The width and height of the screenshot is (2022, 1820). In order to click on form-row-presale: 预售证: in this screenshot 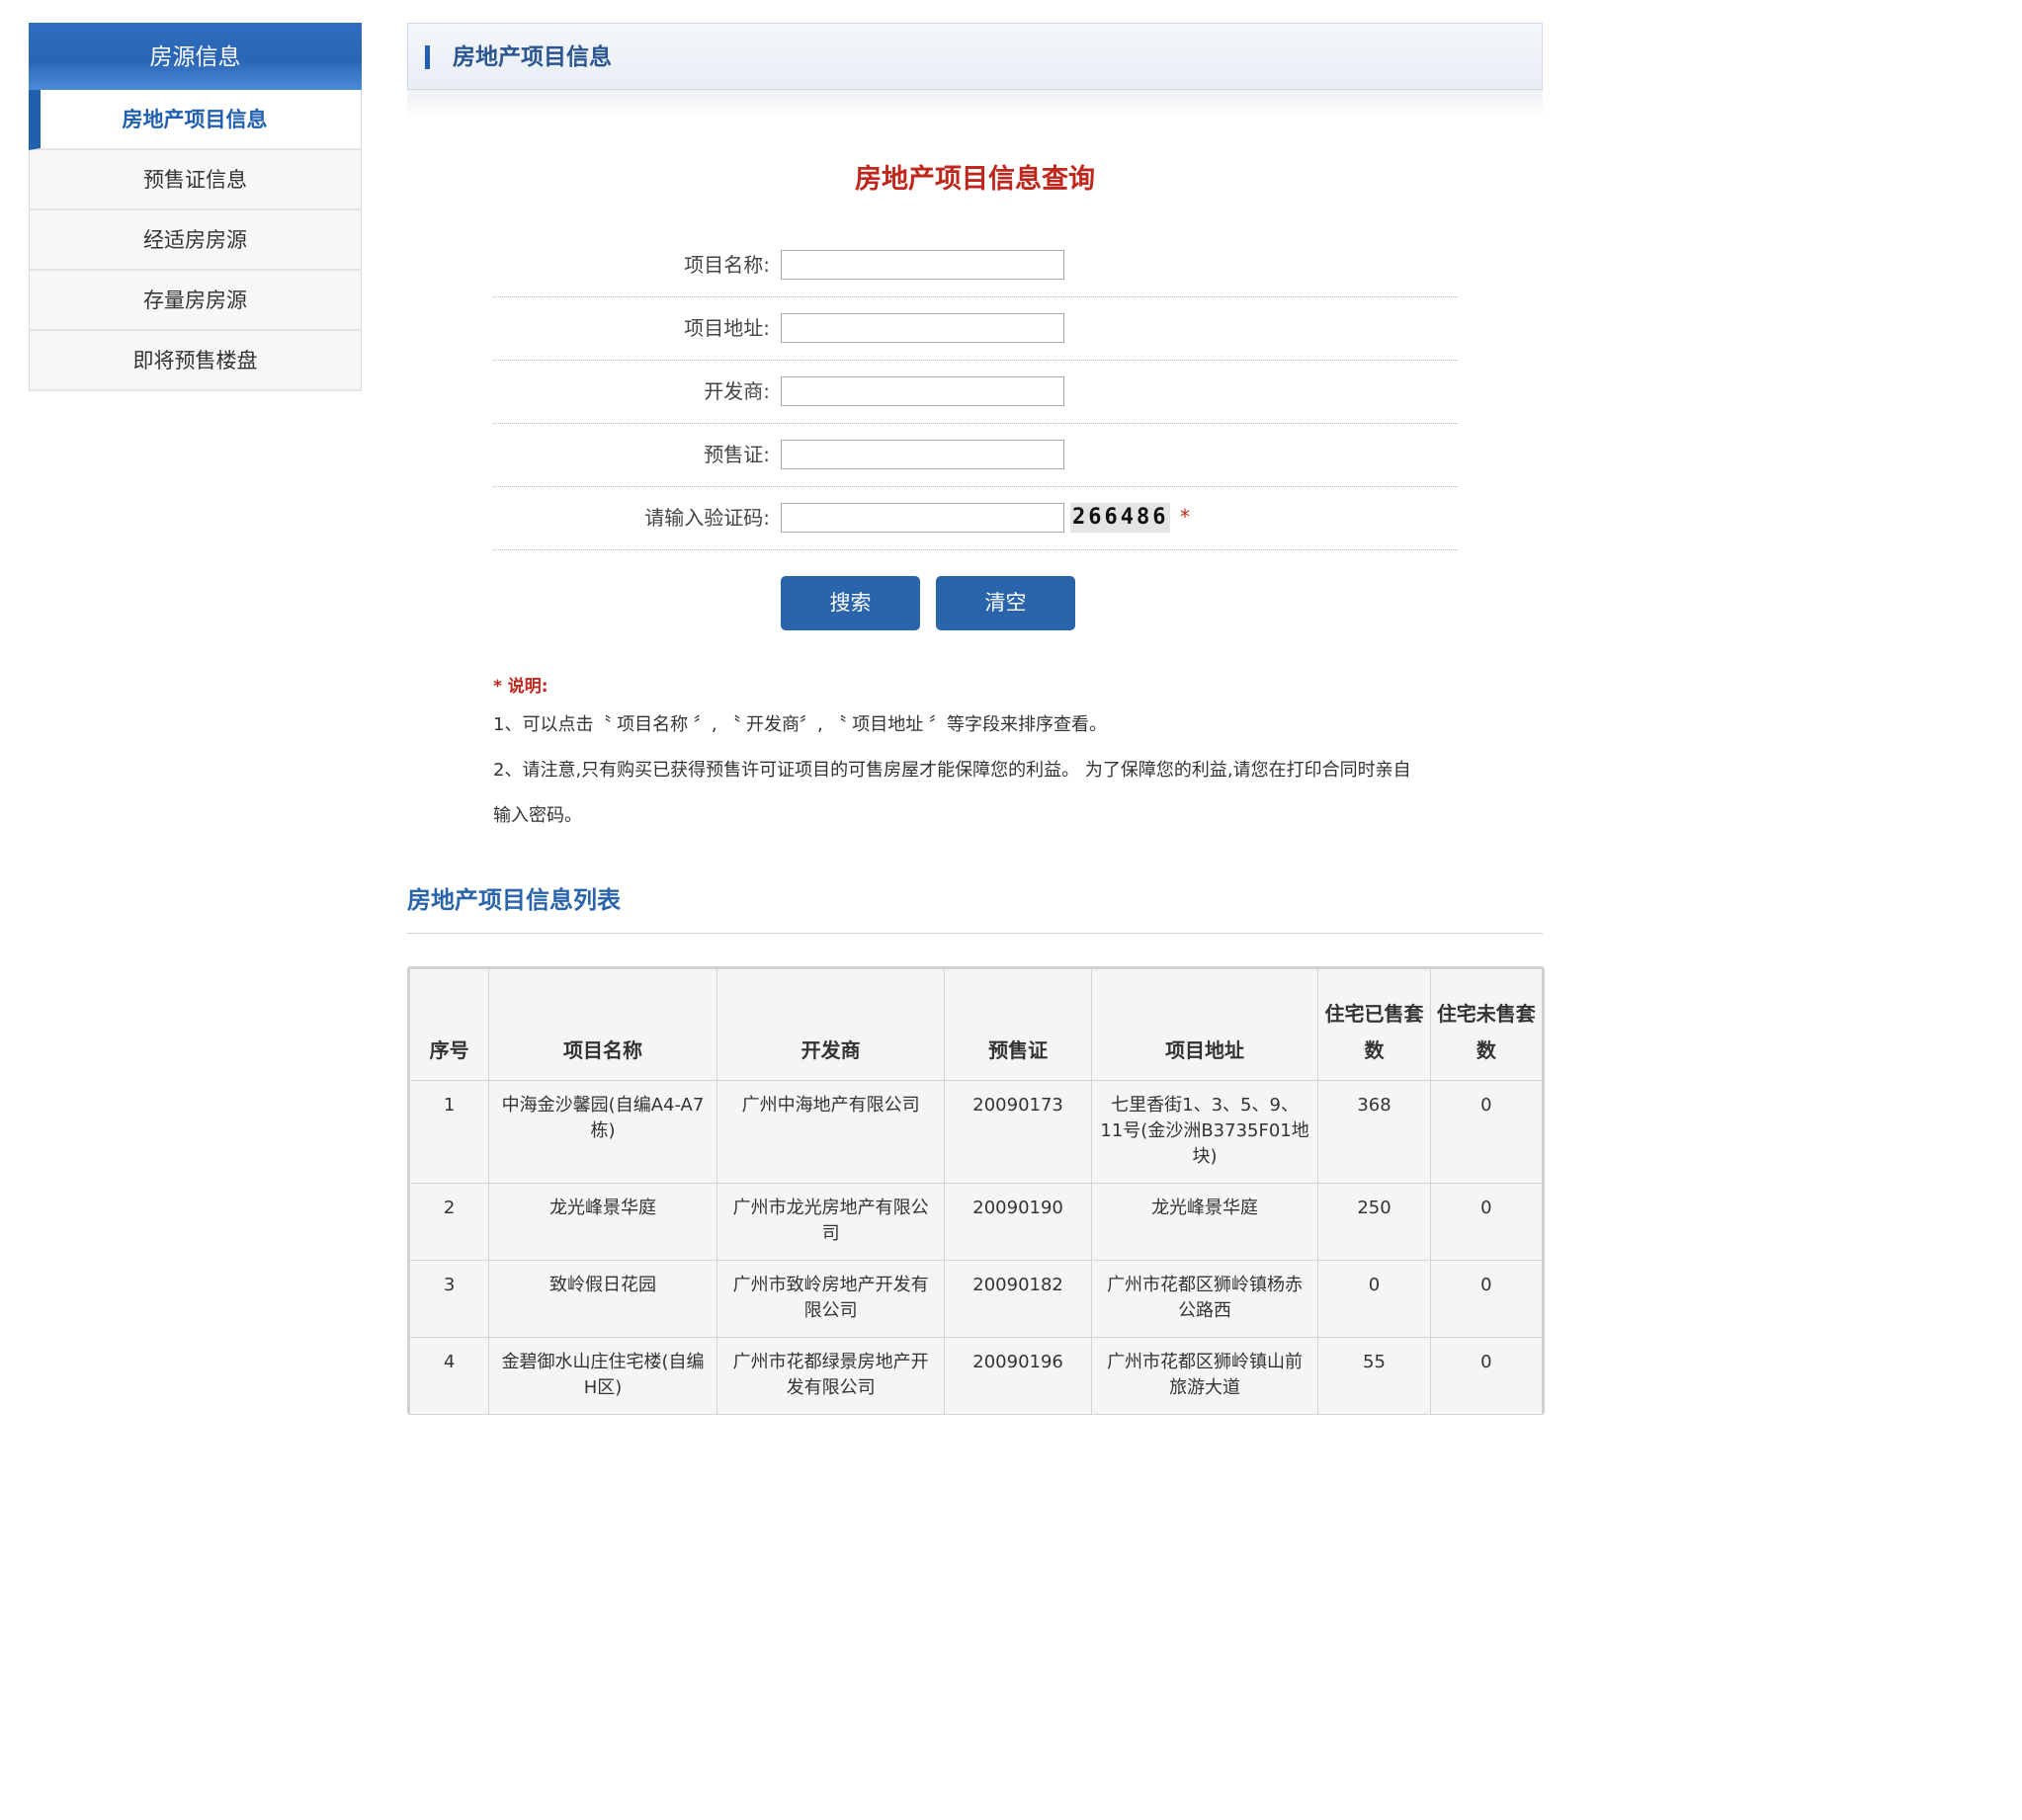, I will do `click(975, 455)`.